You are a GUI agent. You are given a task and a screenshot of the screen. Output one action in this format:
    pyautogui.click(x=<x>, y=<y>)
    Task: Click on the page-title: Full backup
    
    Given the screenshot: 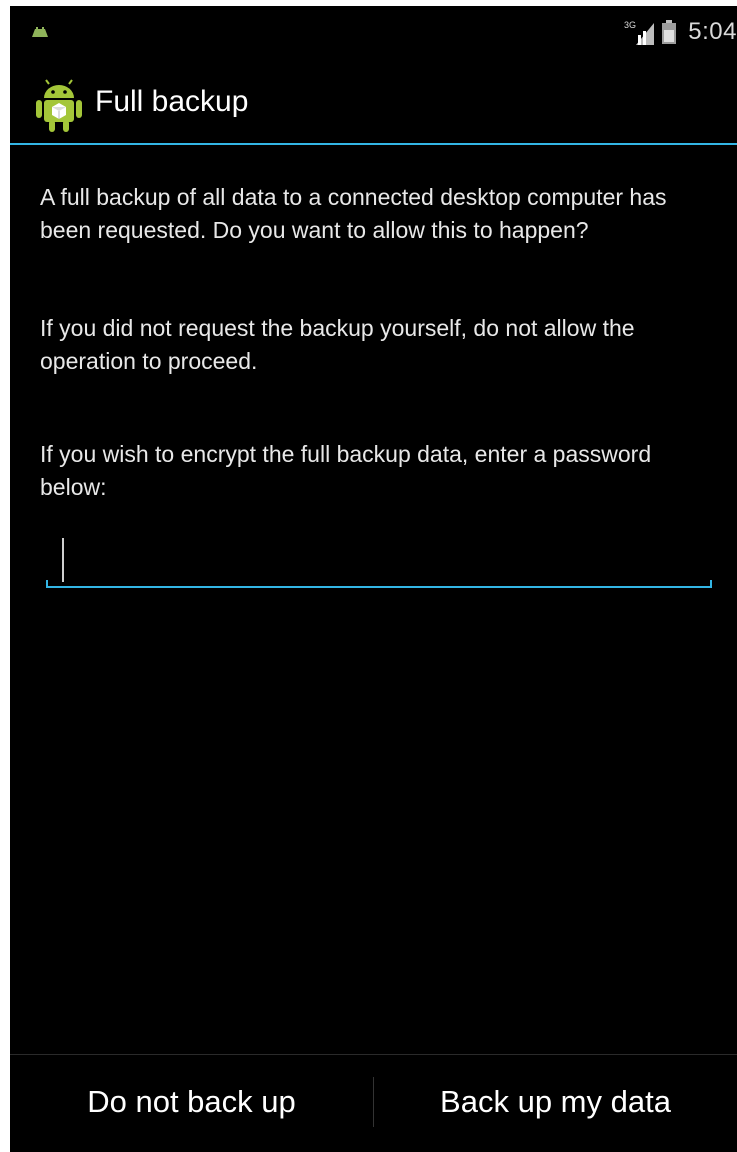 What is the action you would take?
    pyautogui.click(x=172, y=101)
    